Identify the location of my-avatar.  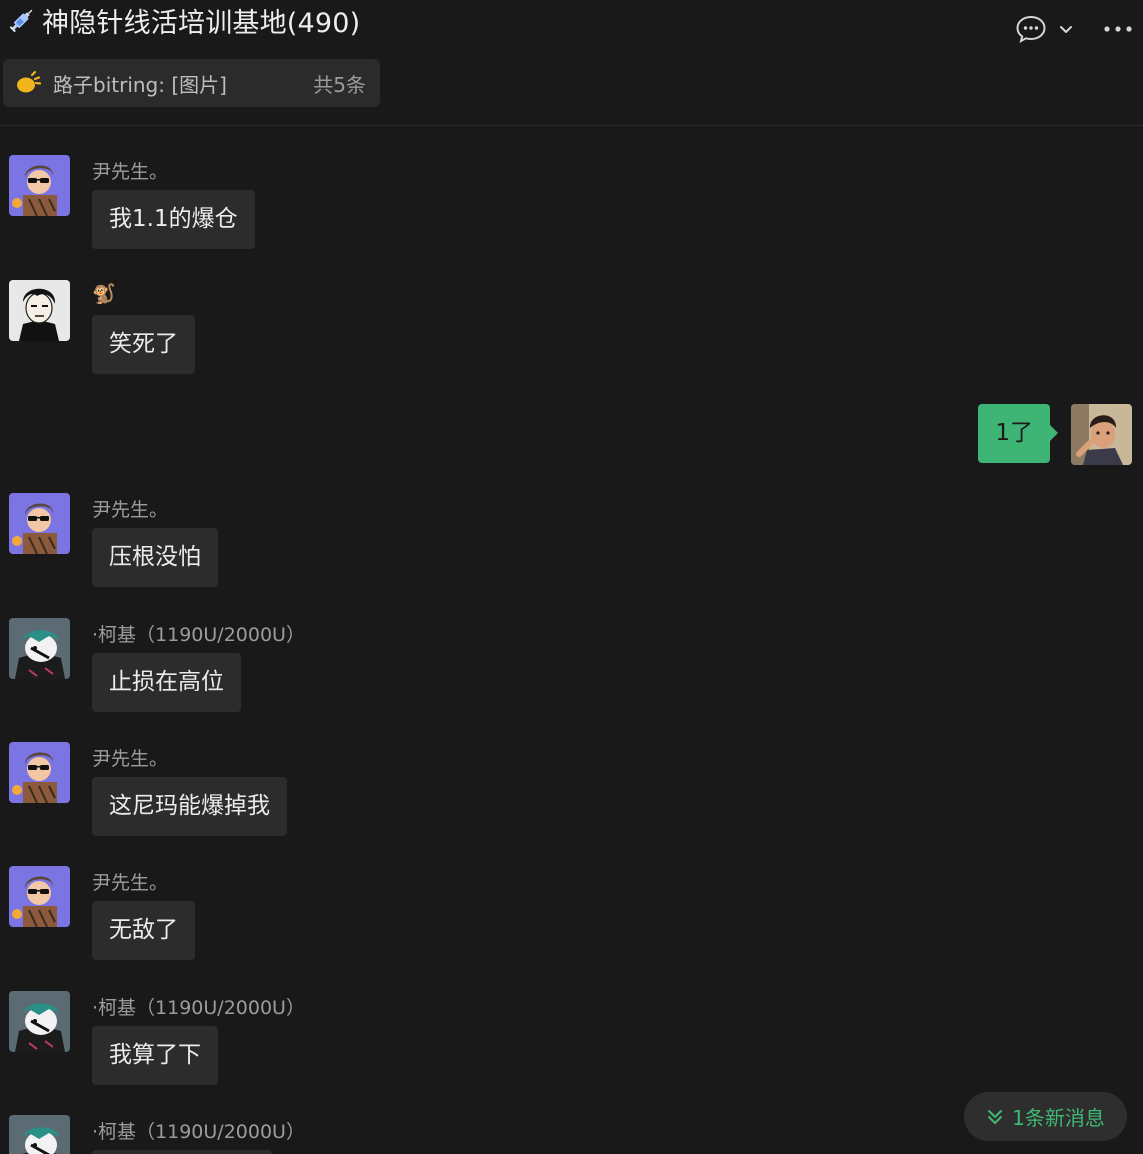
(1101, 434).